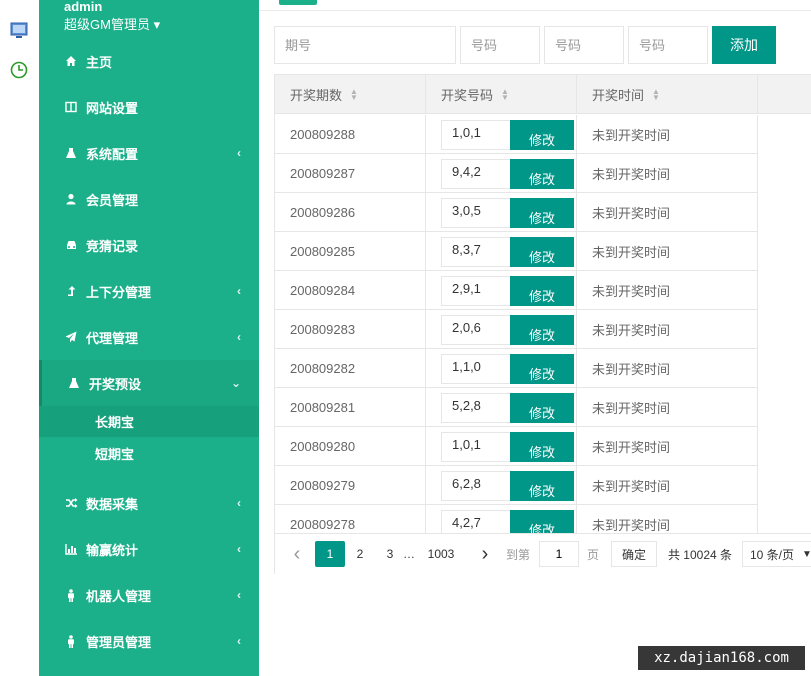 This screenshot has width=811, height=676. Describe the element at coordinates (112, 246) in the screenshot. I see `sidebar-item-label: 竞猜记录` at that location.